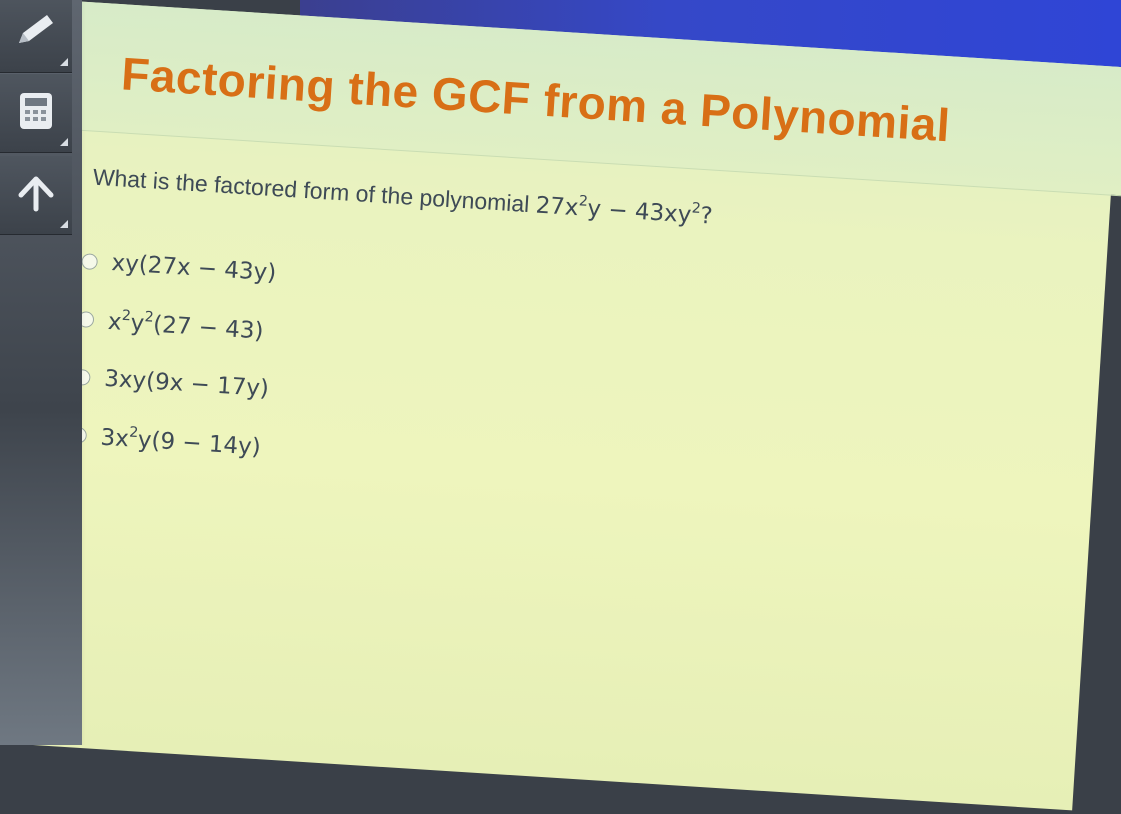 This screenshot has height=814, width=1121. I want to click on answer-option-label: x2y2(27 − 43), so click(186, 326).